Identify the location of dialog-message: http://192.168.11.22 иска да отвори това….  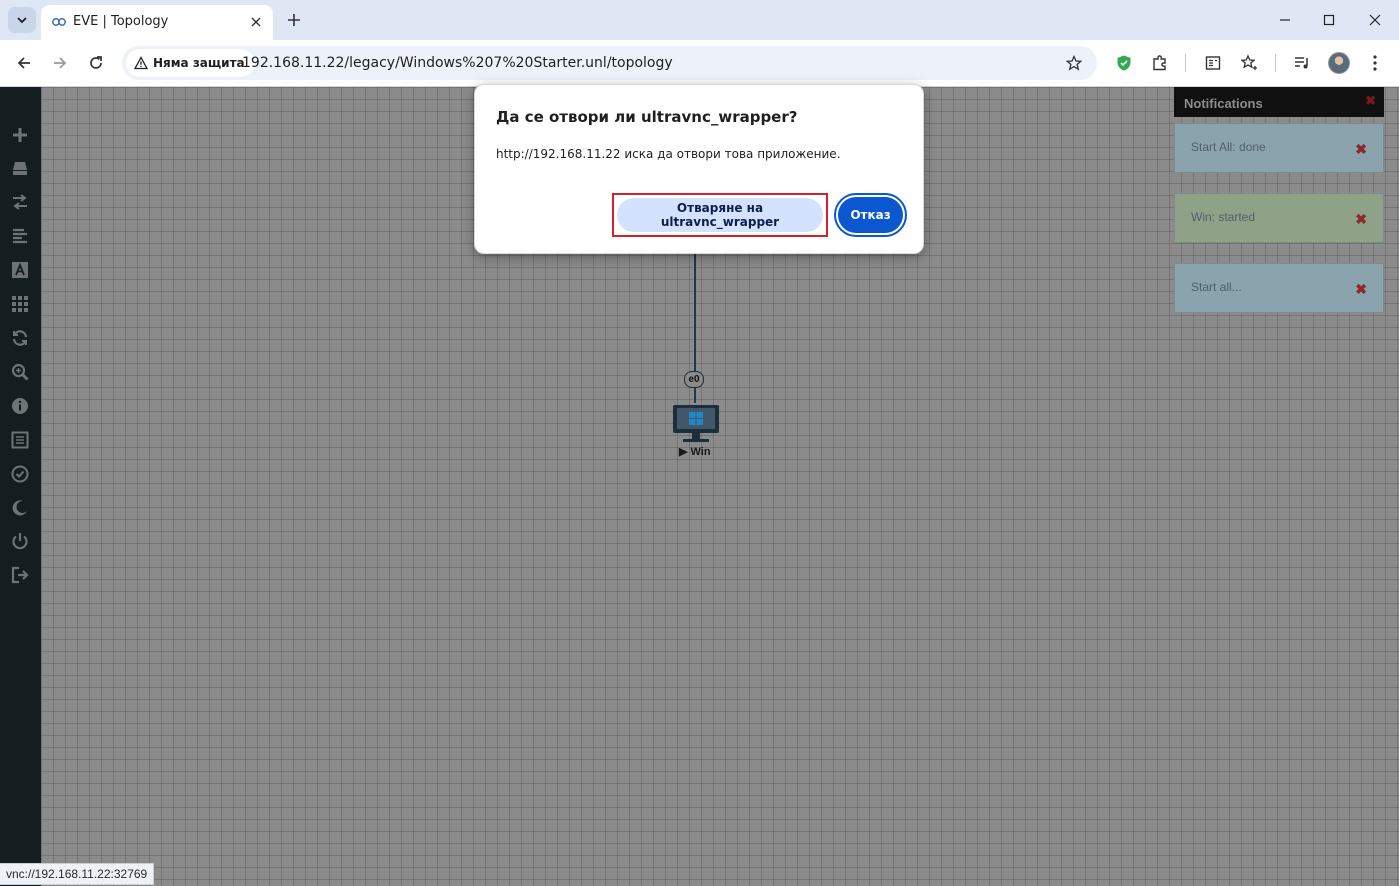
(668, 154).